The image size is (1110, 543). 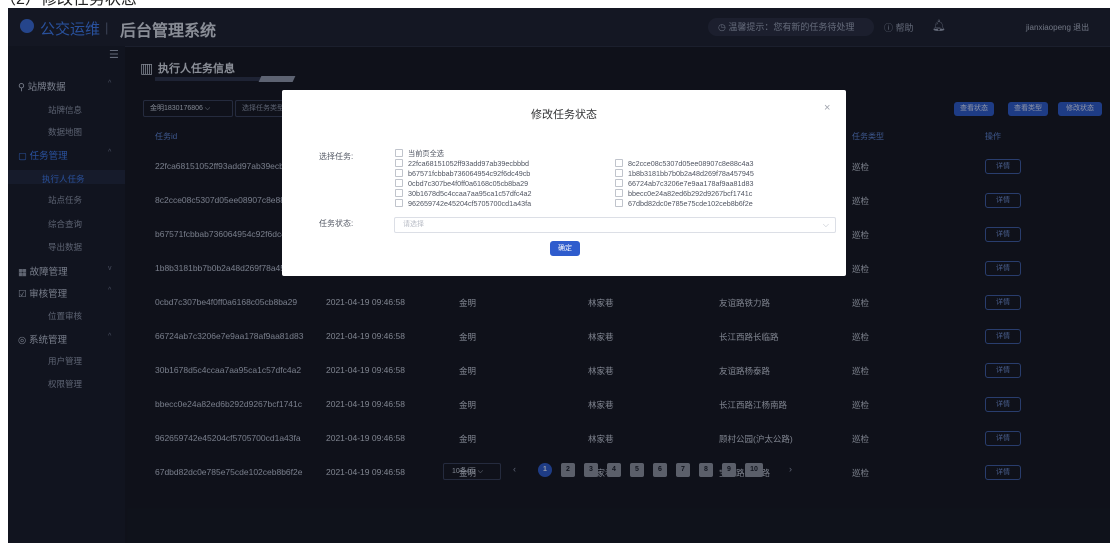 I want to click on status-label: 任务状态:, so click(x=336, y=223).